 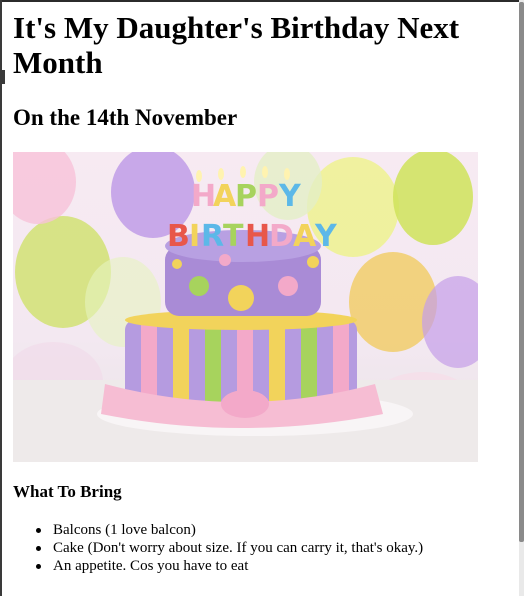 I want to click on page-subtitle: On the 14th November, so click(x=125, y=117).